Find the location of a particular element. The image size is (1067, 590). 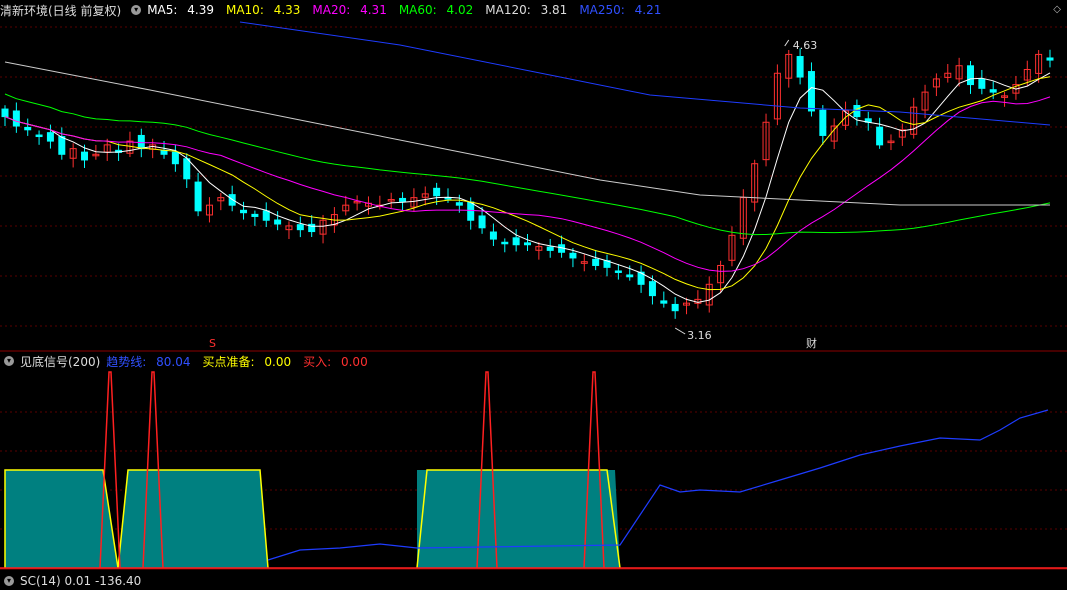

ma5-label: MA5: 4.39 is located at coordinates (180, 10).